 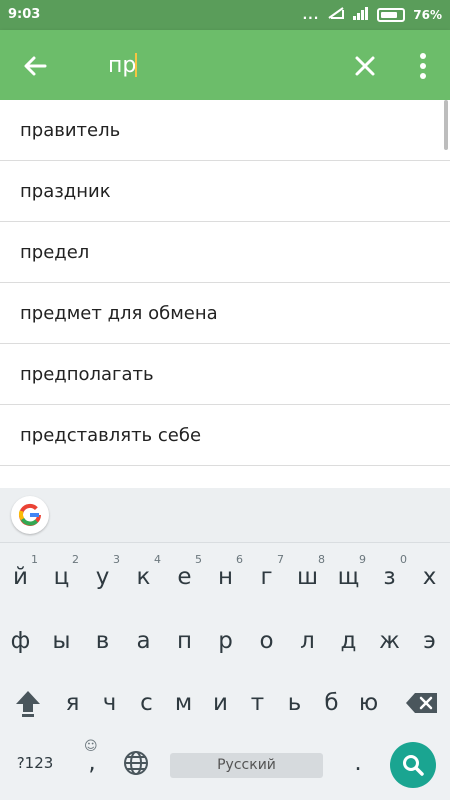 I want to click on key: 1й, so click(x=20, y=577).